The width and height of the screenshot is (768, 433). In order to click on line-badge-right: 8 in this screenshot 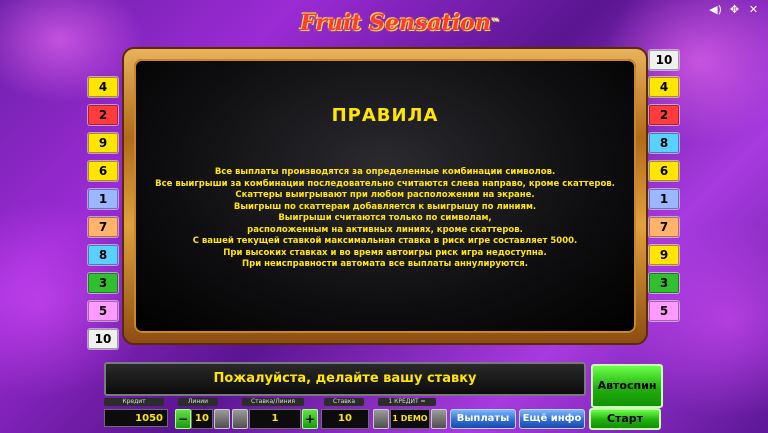, I will do `click(664, 143)`.